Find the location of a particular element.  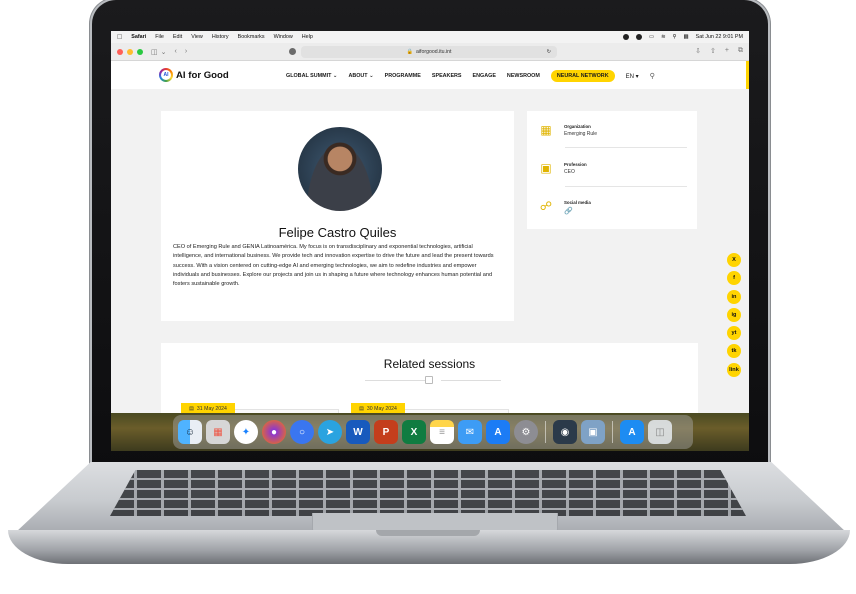

url-text: aiforgood.itu.int is located at coordinates (433, 52).